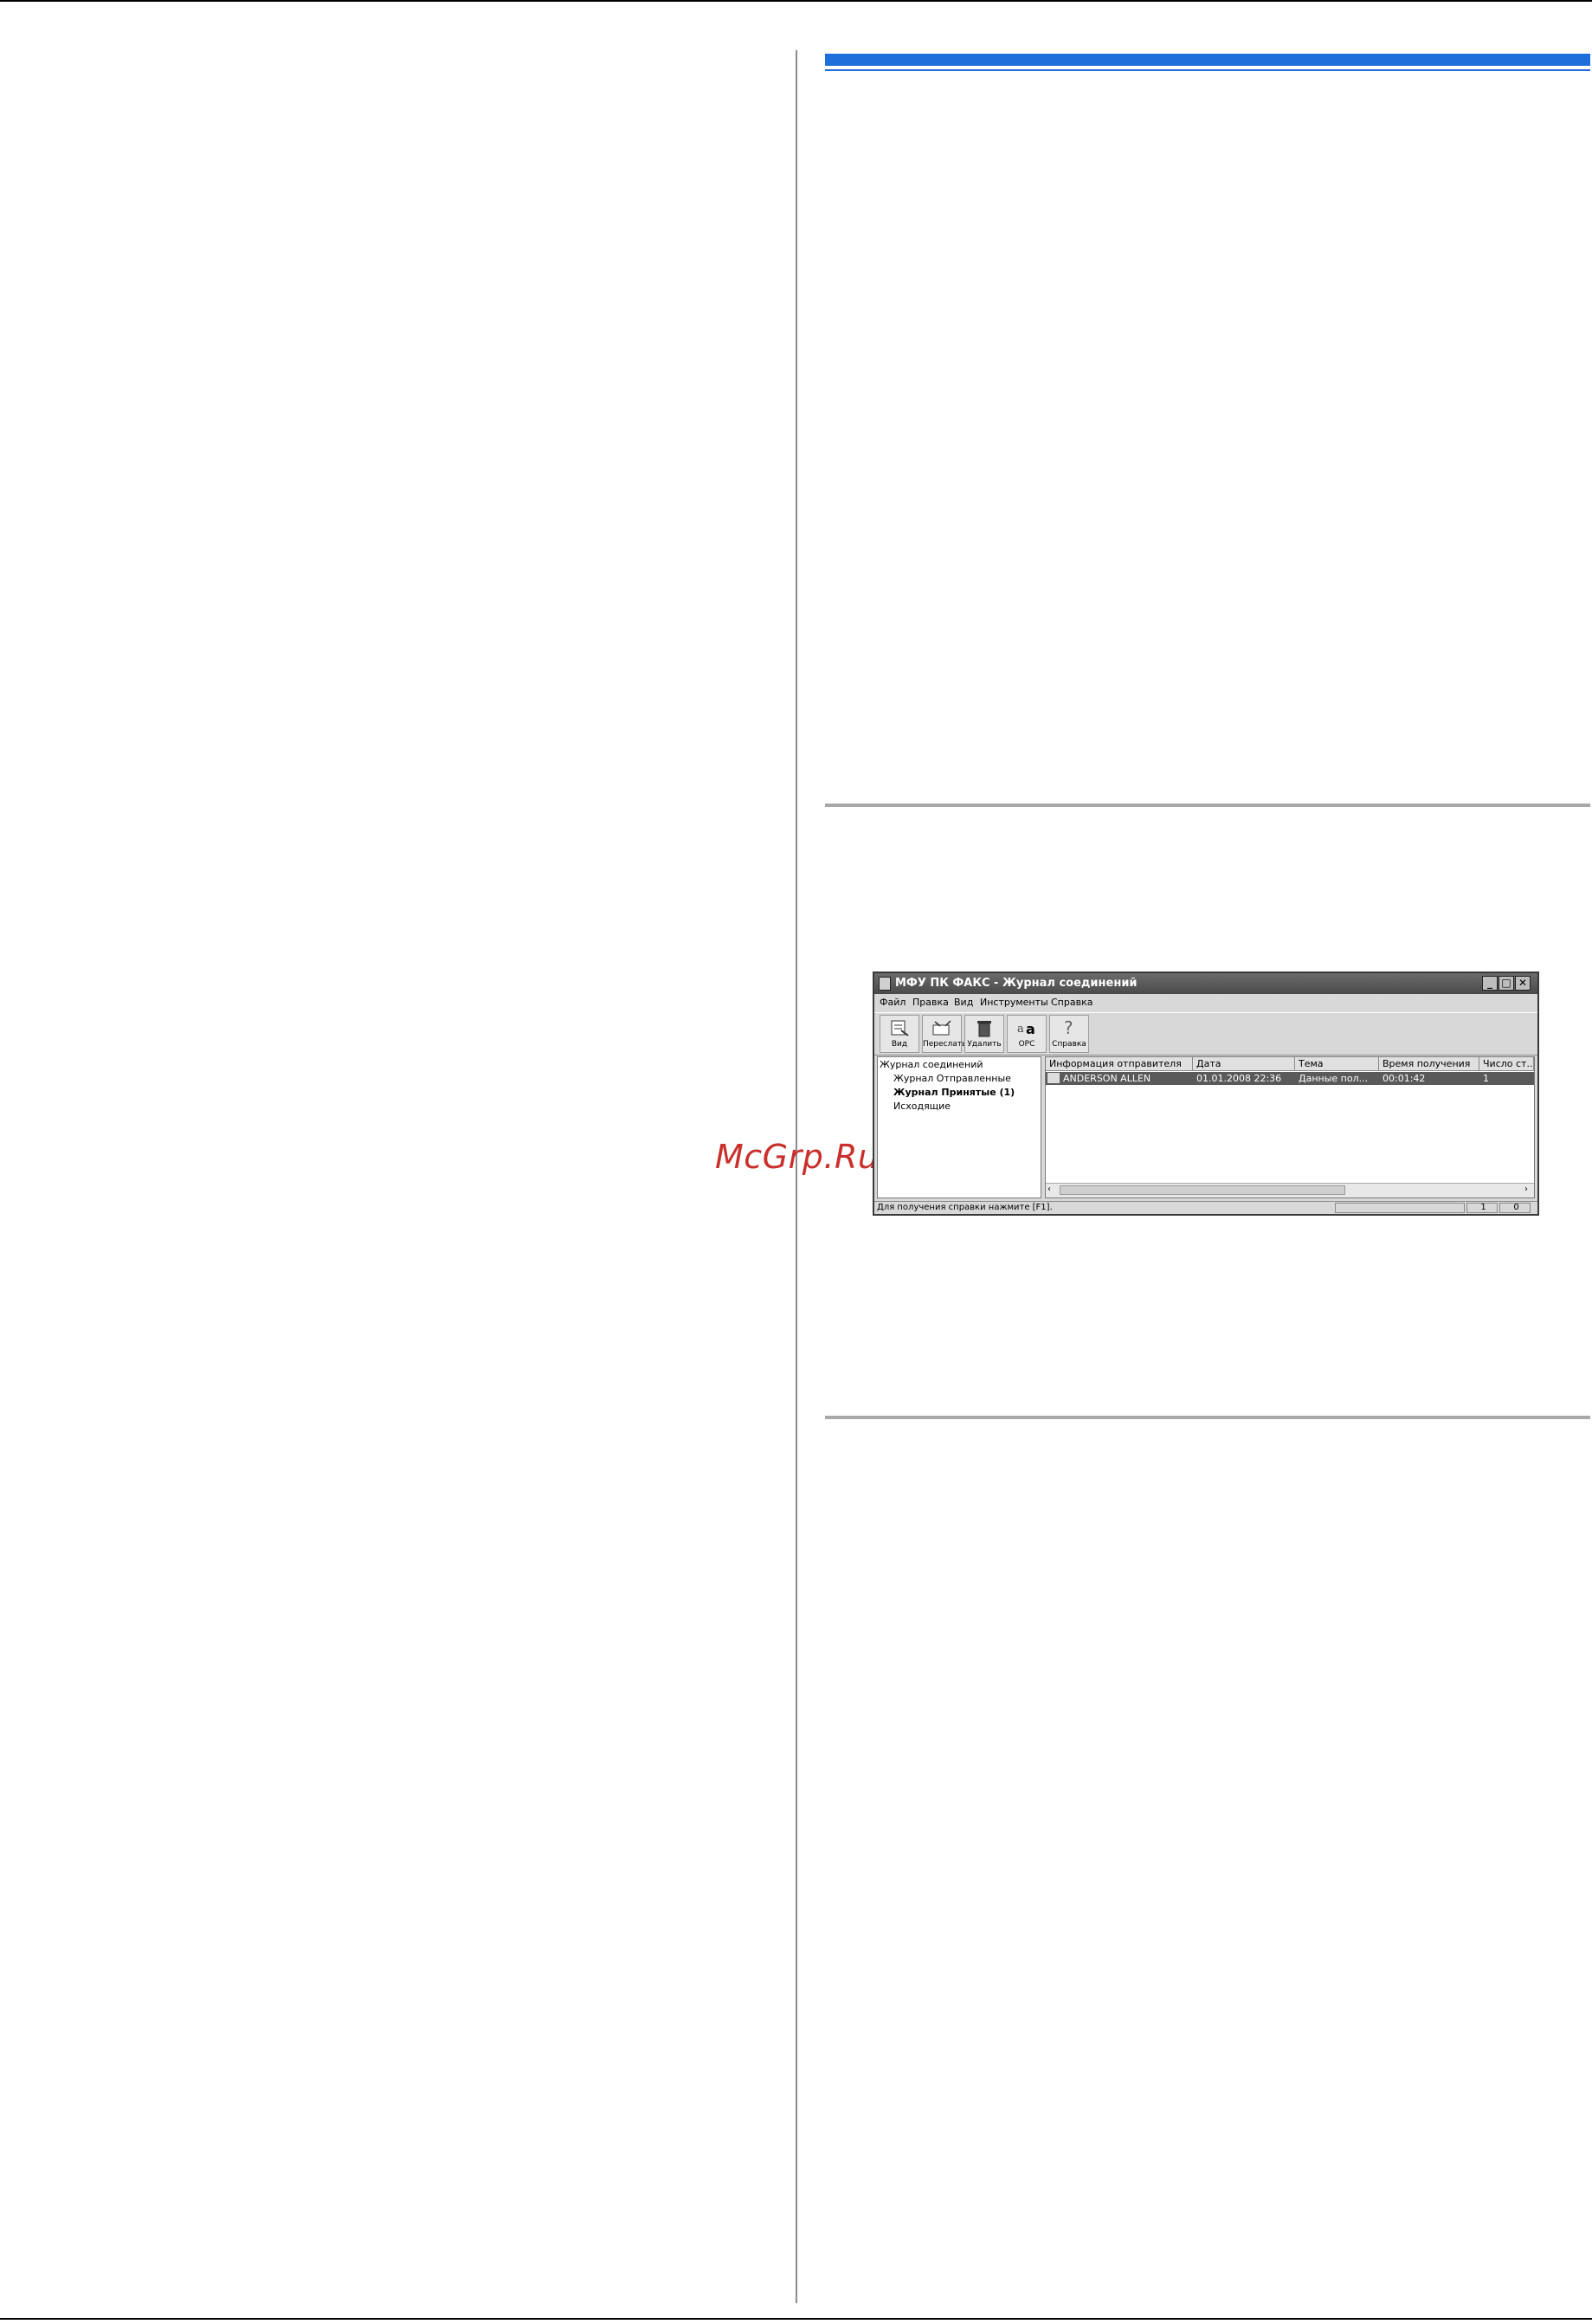  Describe the element at coordinates (984, 1029) in the screenshot. I see `delete-icon` at that location.